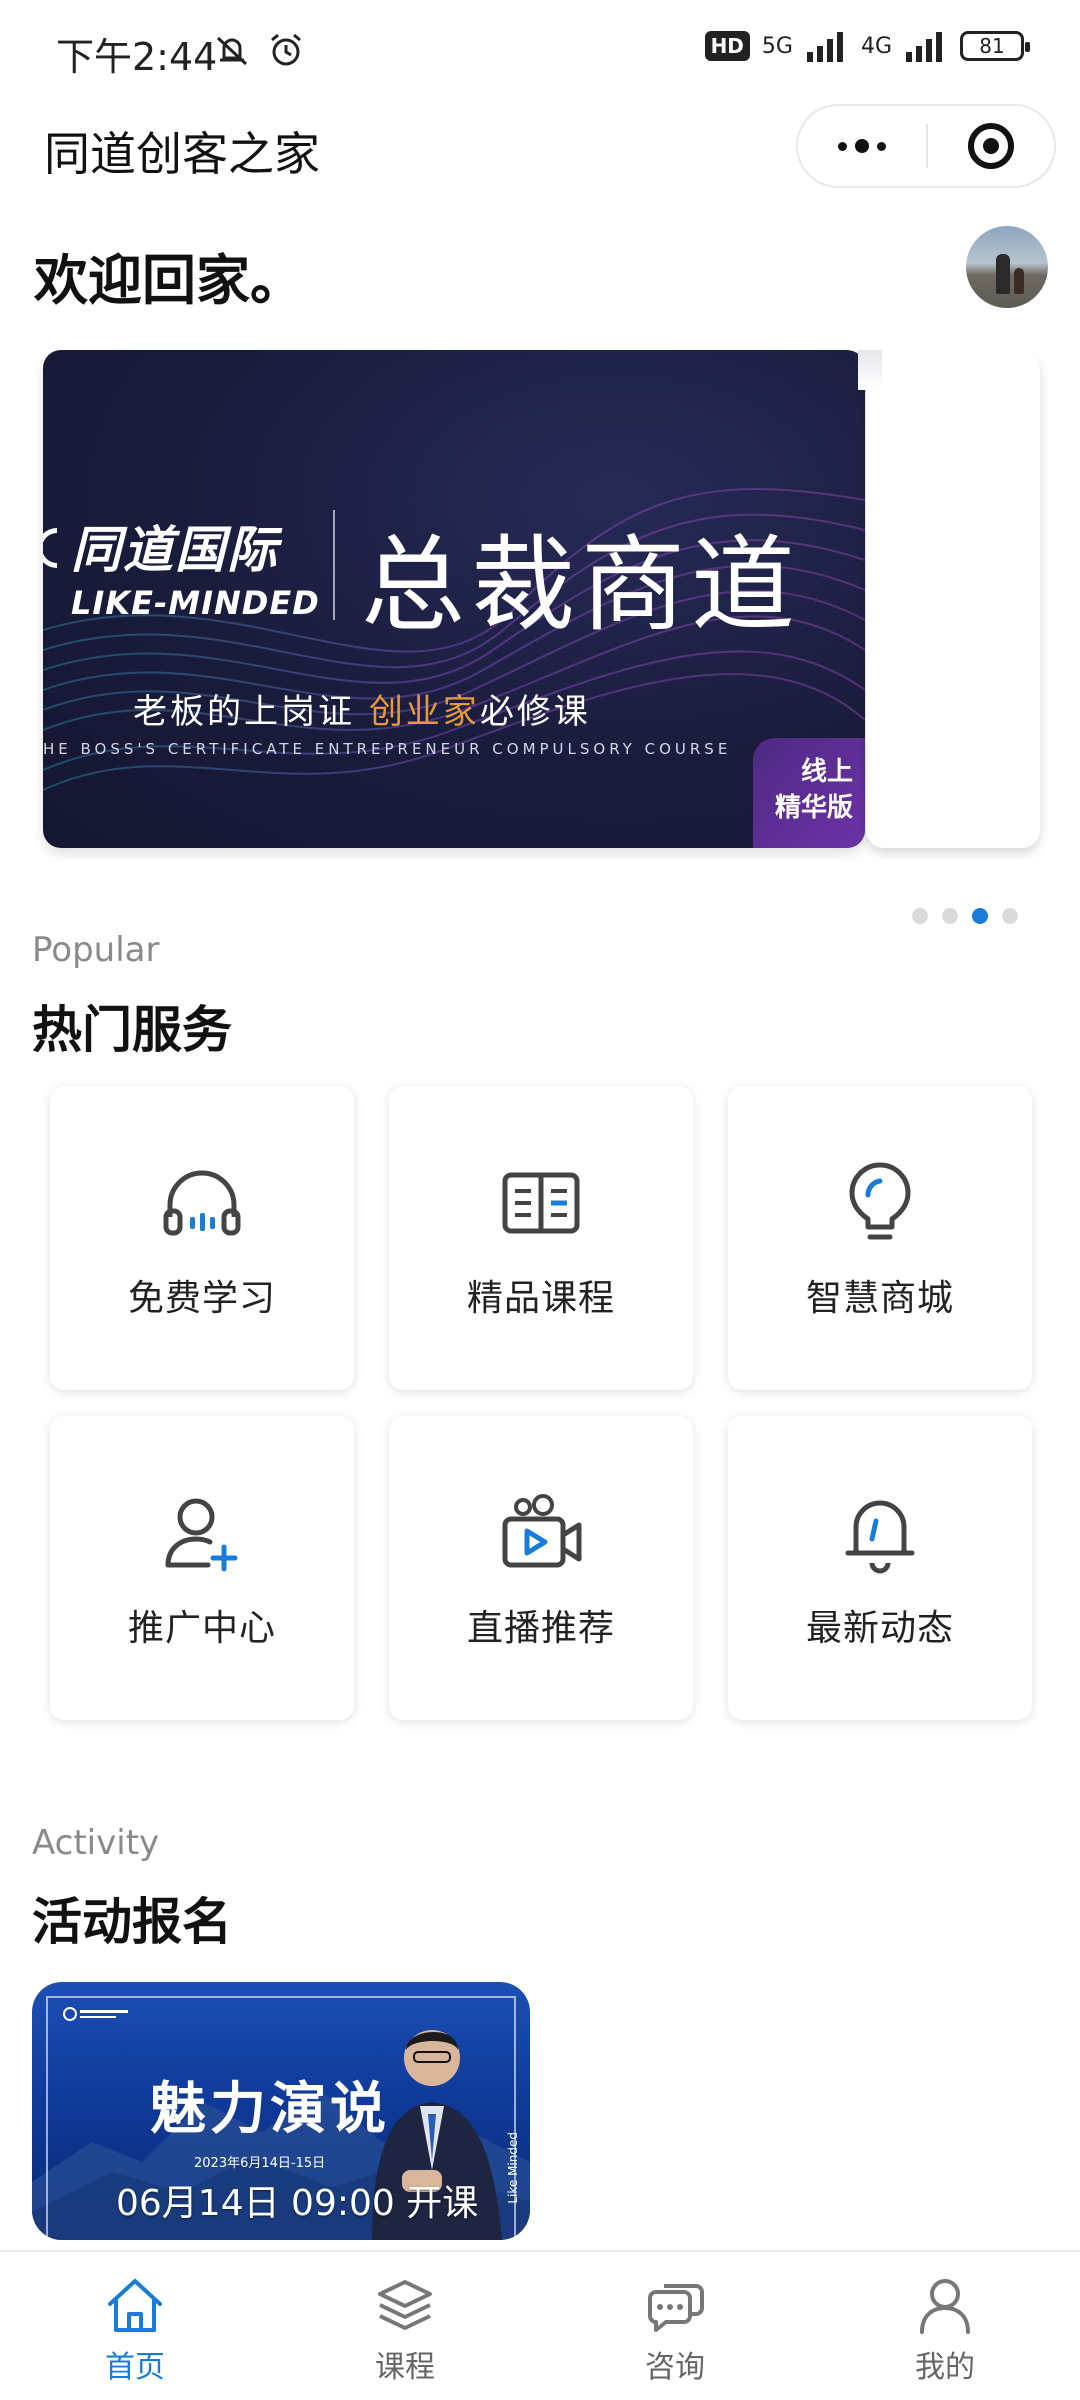 This screenshot has height=2400, width=1080. Describe the element at coordinates (540, 155) in the screenshot. I see `app-header: 同道创客之家` at that location.